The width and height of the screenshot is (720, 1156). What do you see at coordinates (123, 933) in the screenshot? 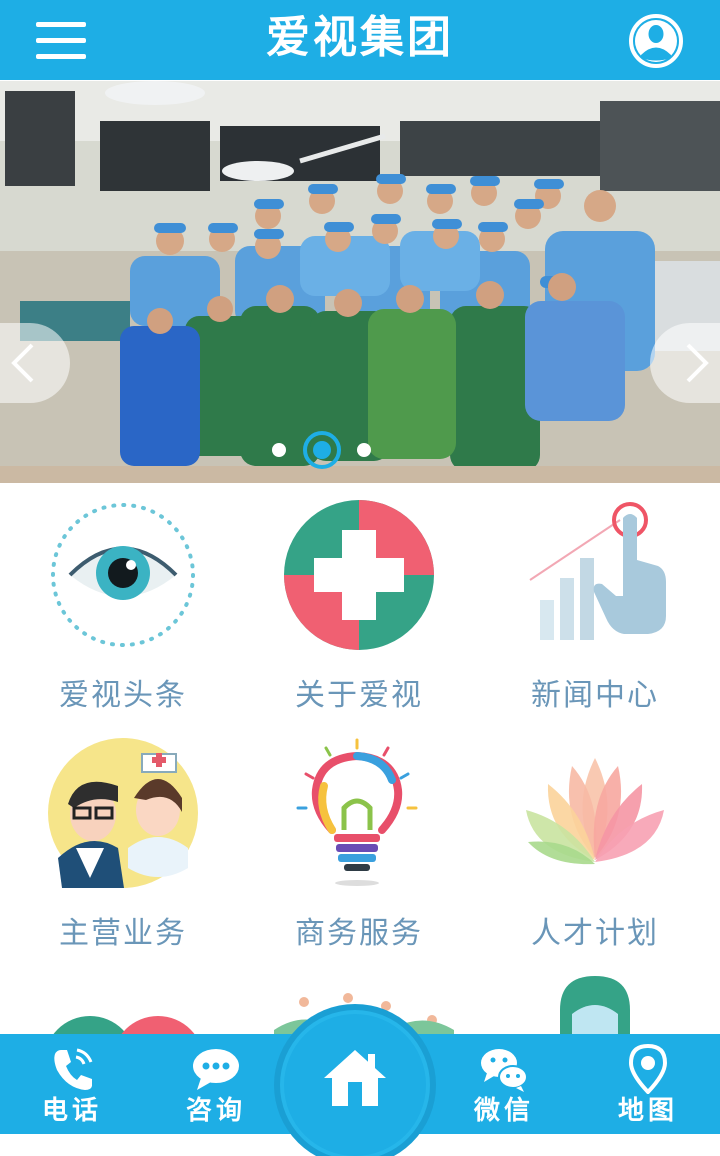
I see `grid-item-label: 主营业务` at bounding box center [123, 933].